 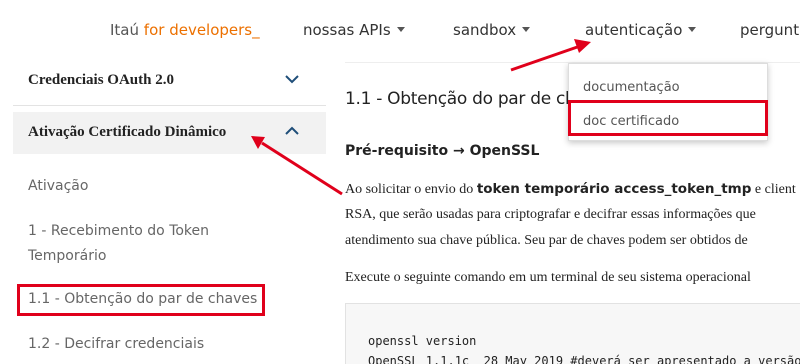 I want to click on brand-logo: Itaú for developers_, so click(x=185, y=30).